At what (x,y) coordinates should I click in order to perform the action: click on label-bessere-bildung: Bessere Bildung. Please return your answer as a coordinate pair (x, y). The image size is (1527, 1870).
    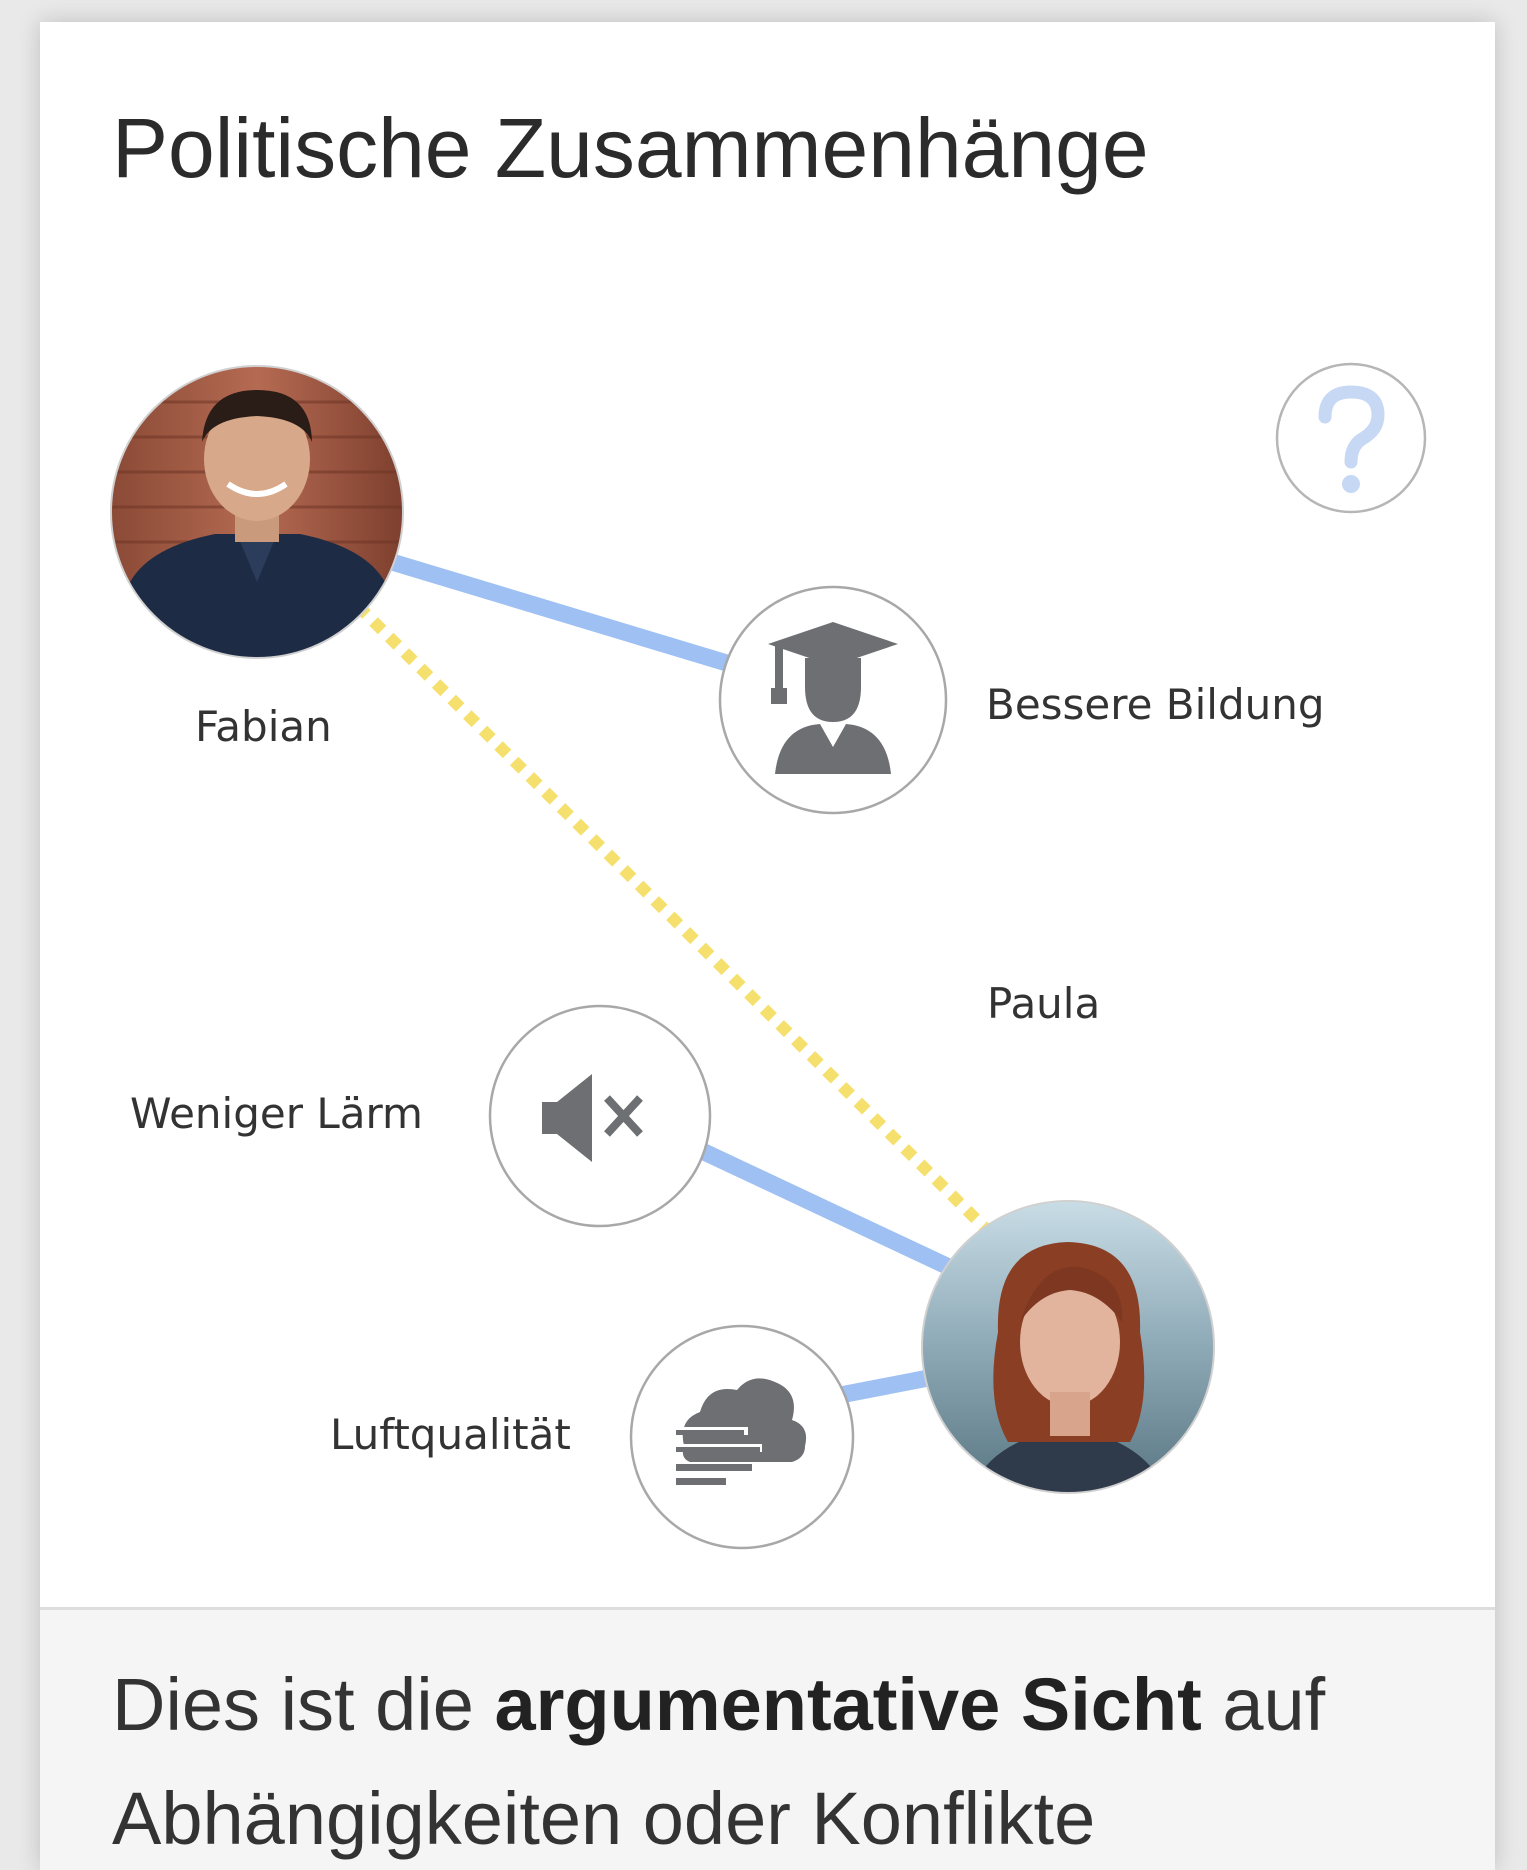
    Looking at the image, I should click on (1155, 704).